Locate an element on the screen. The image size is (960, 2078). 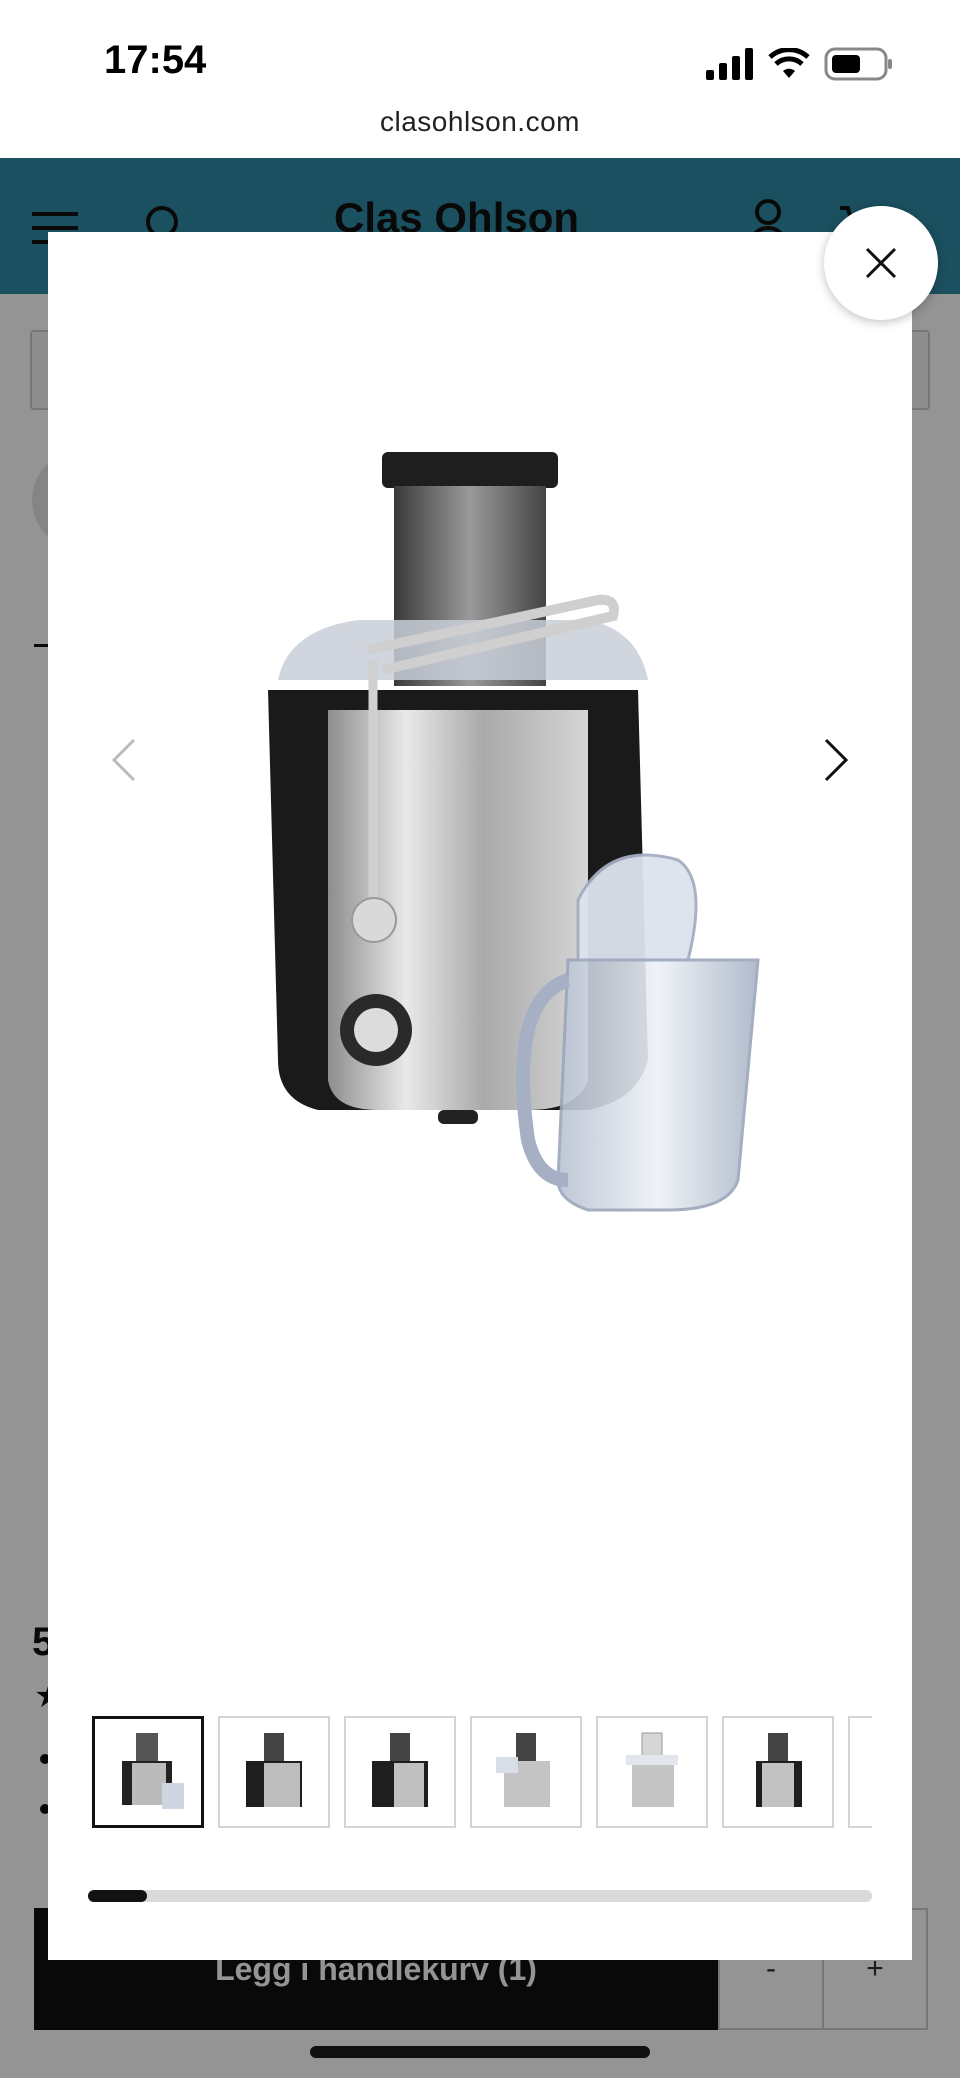
previous-image-arrow-icon is located at coordinates (126, 760).